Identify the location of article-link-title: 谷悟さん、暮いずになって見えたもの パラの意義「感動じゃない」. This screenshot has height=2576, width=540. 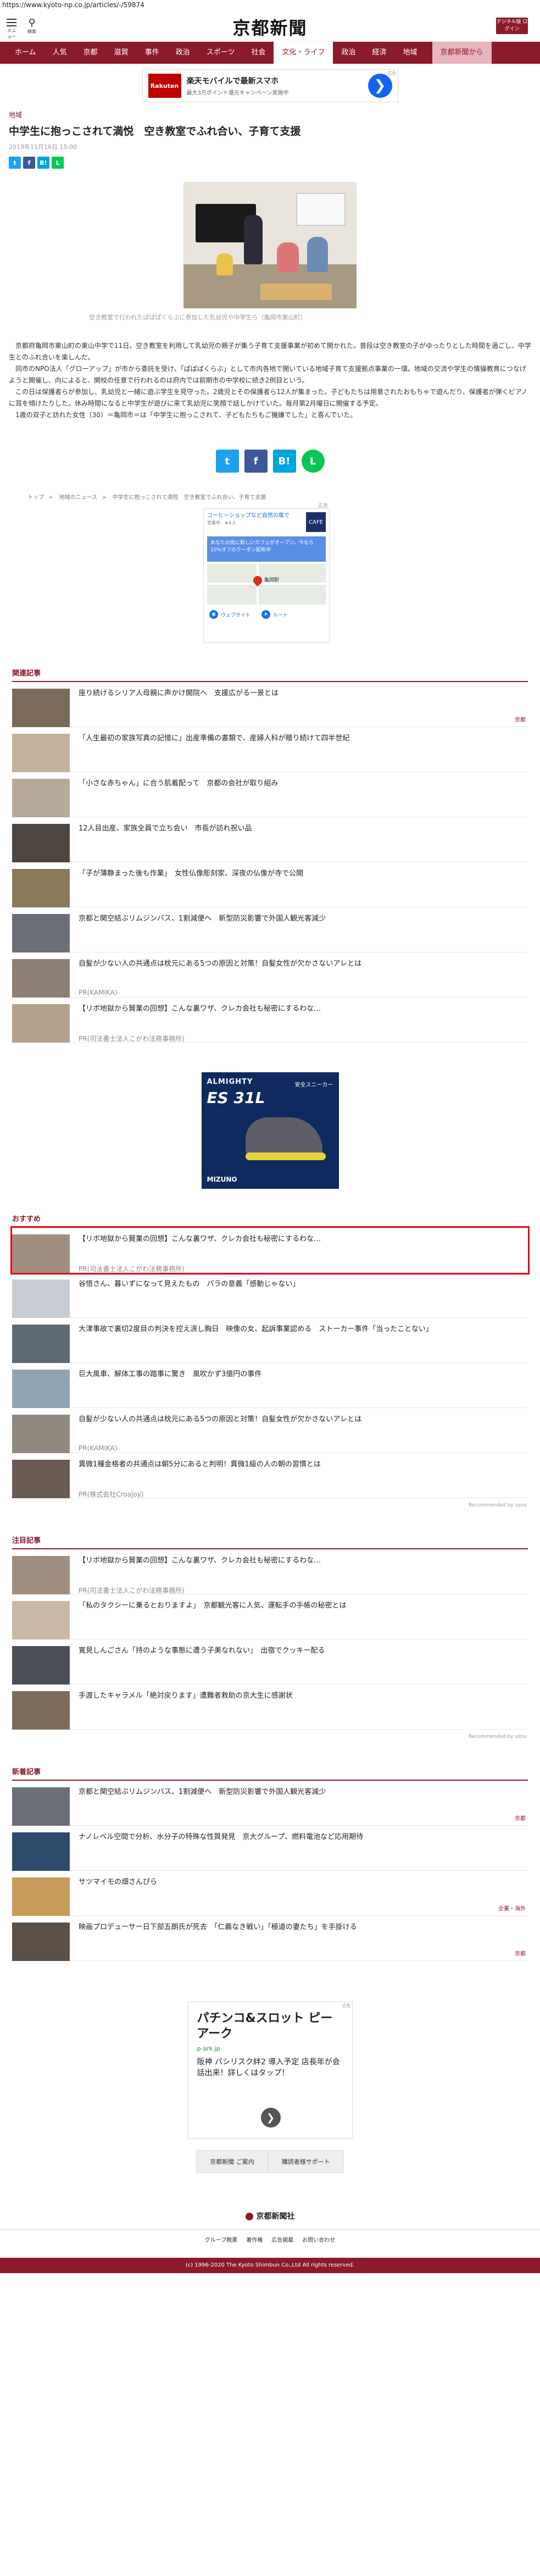
(189, 1284).